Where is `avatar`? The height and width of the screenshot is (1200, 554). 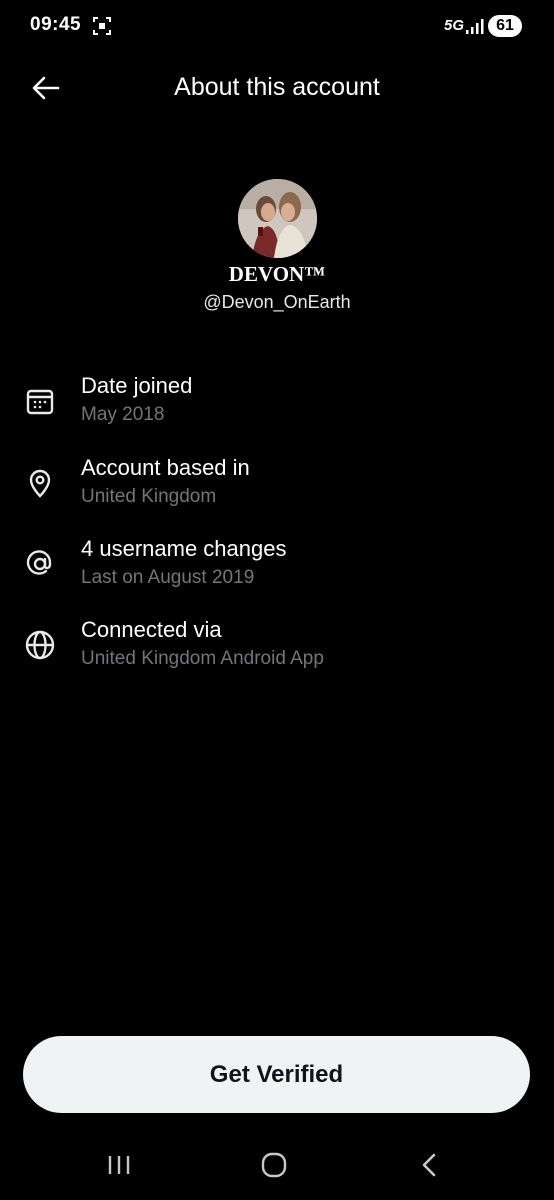 avatar is located at coordinates (277, 218).